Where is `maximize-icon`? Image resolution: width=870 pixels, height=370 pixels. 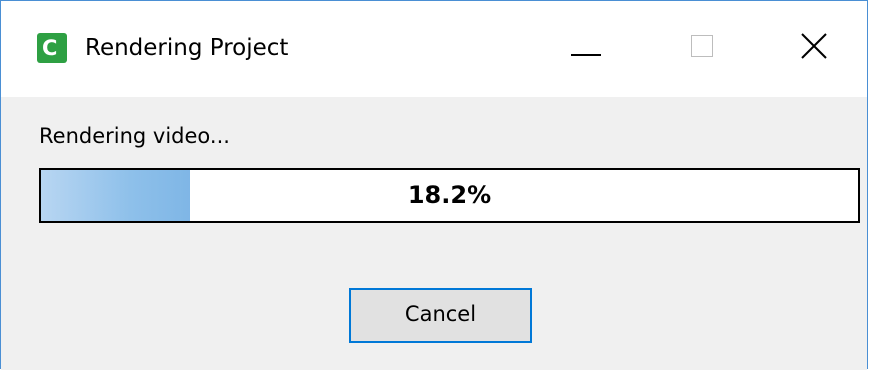 maximize-icon is located at coordinates (702, 46).